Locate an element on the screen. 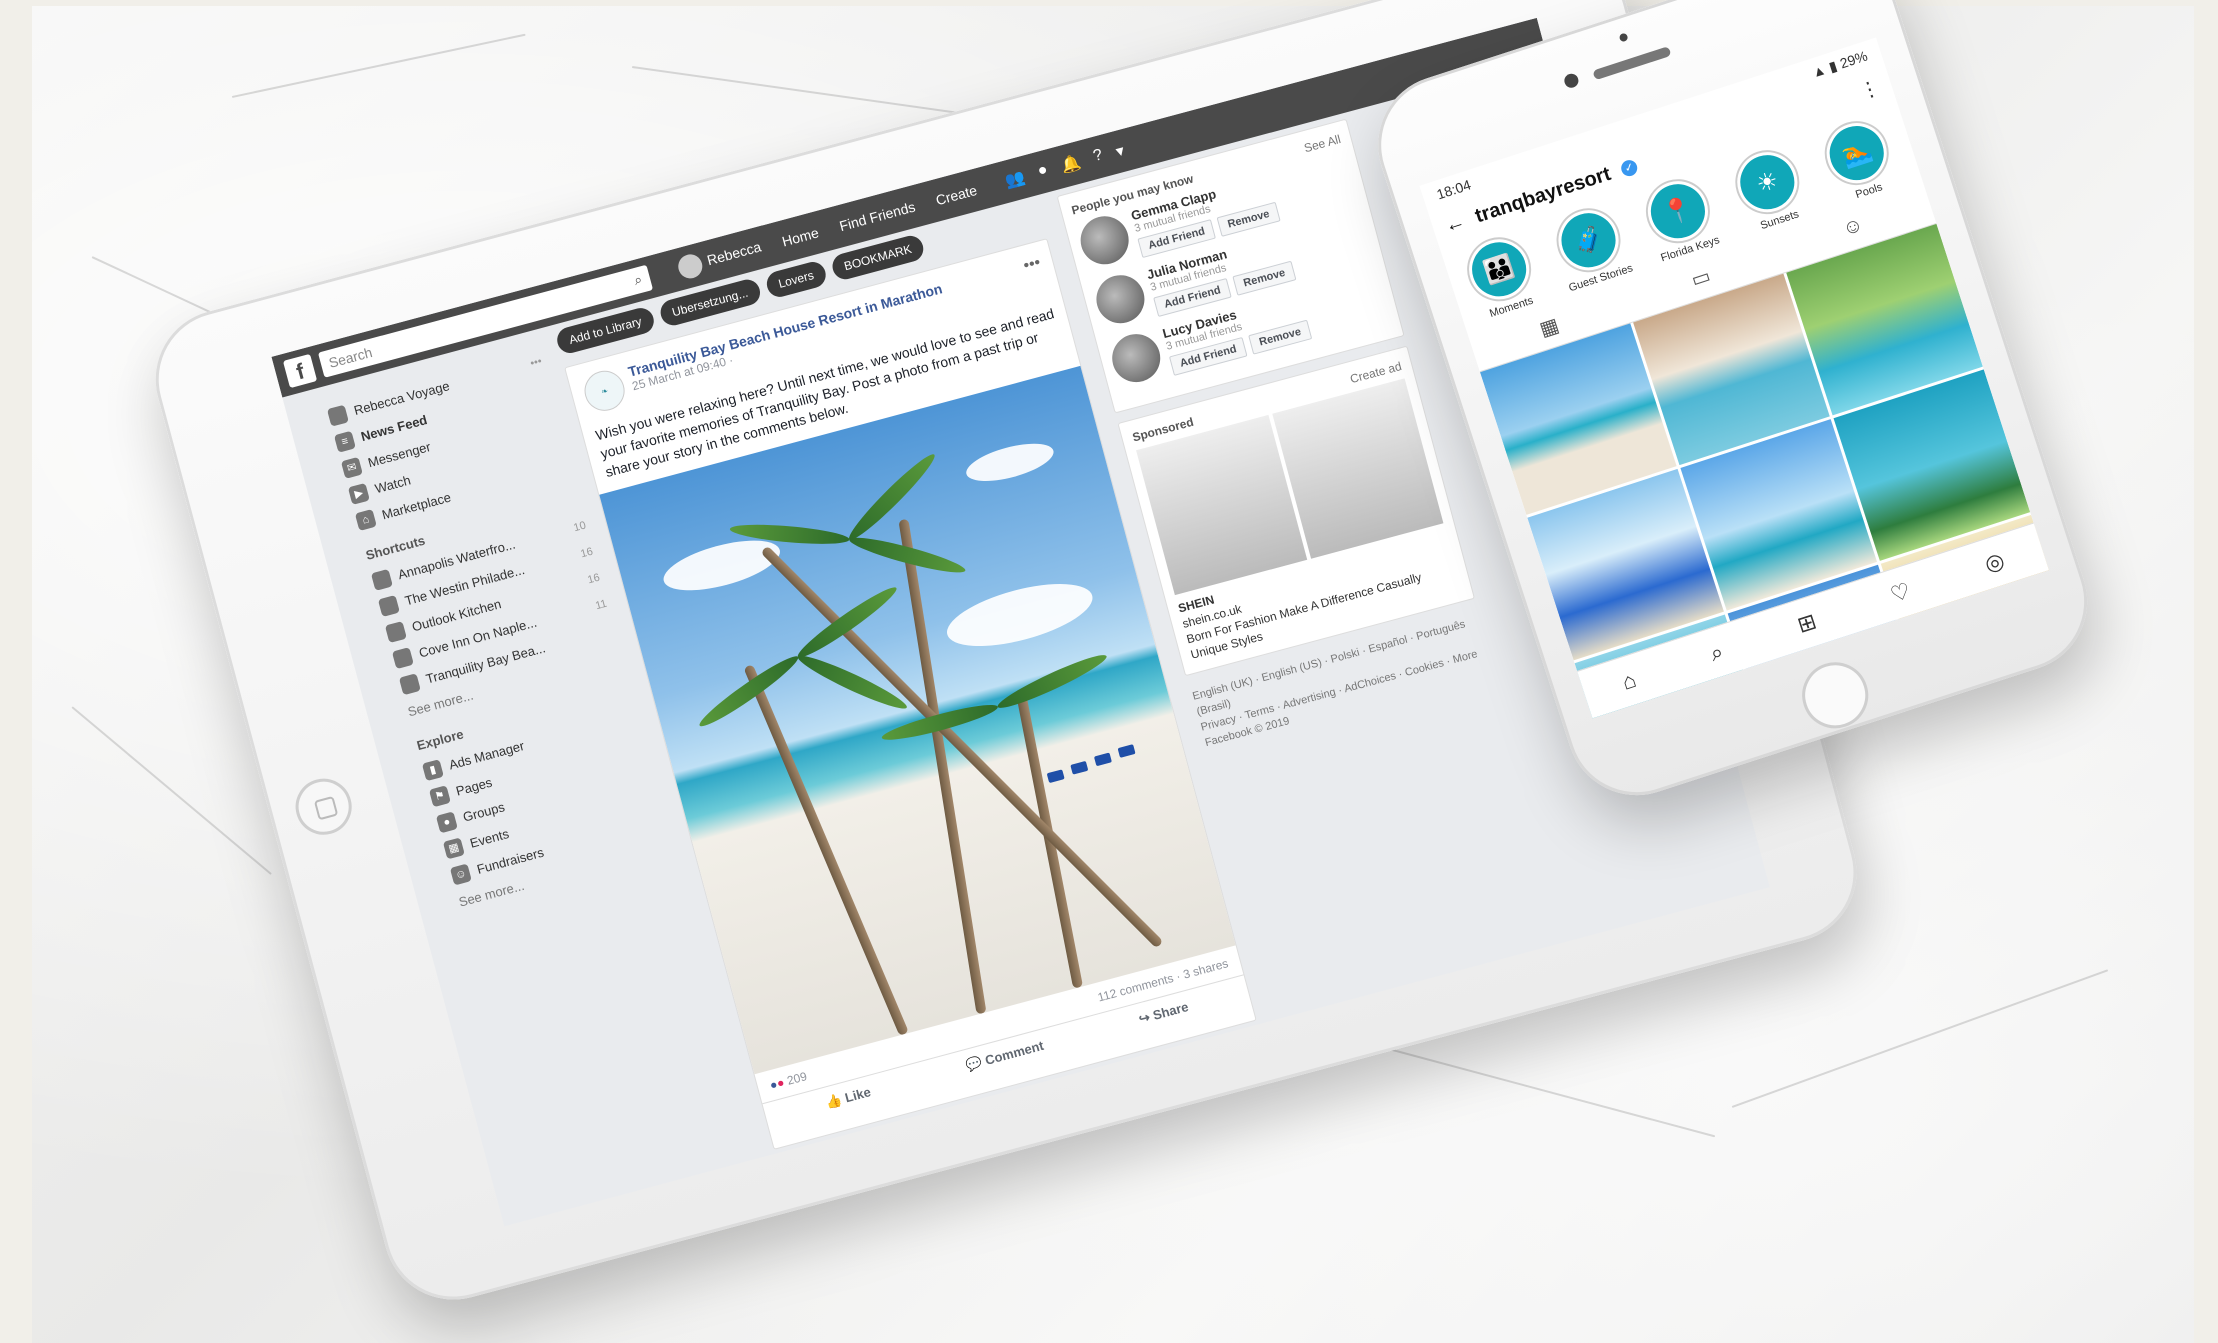 Image resolution: width=2218 pixels, height=1343 pixels. phone-speaker is located at coordinates (1632, 63).